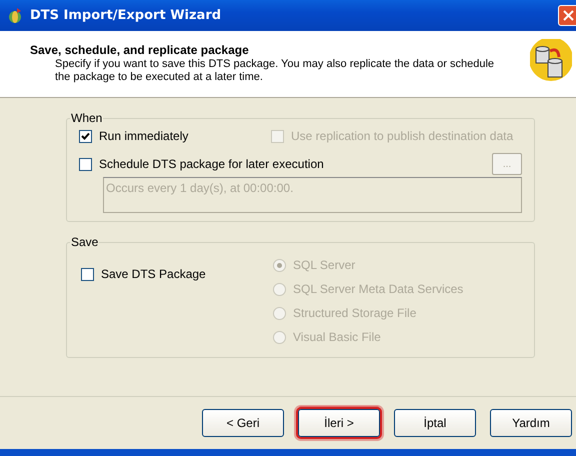 This screenshot has width=576, height=456. I want to click on page-title: Save, schedule, and replicate package, so click(140, 50).